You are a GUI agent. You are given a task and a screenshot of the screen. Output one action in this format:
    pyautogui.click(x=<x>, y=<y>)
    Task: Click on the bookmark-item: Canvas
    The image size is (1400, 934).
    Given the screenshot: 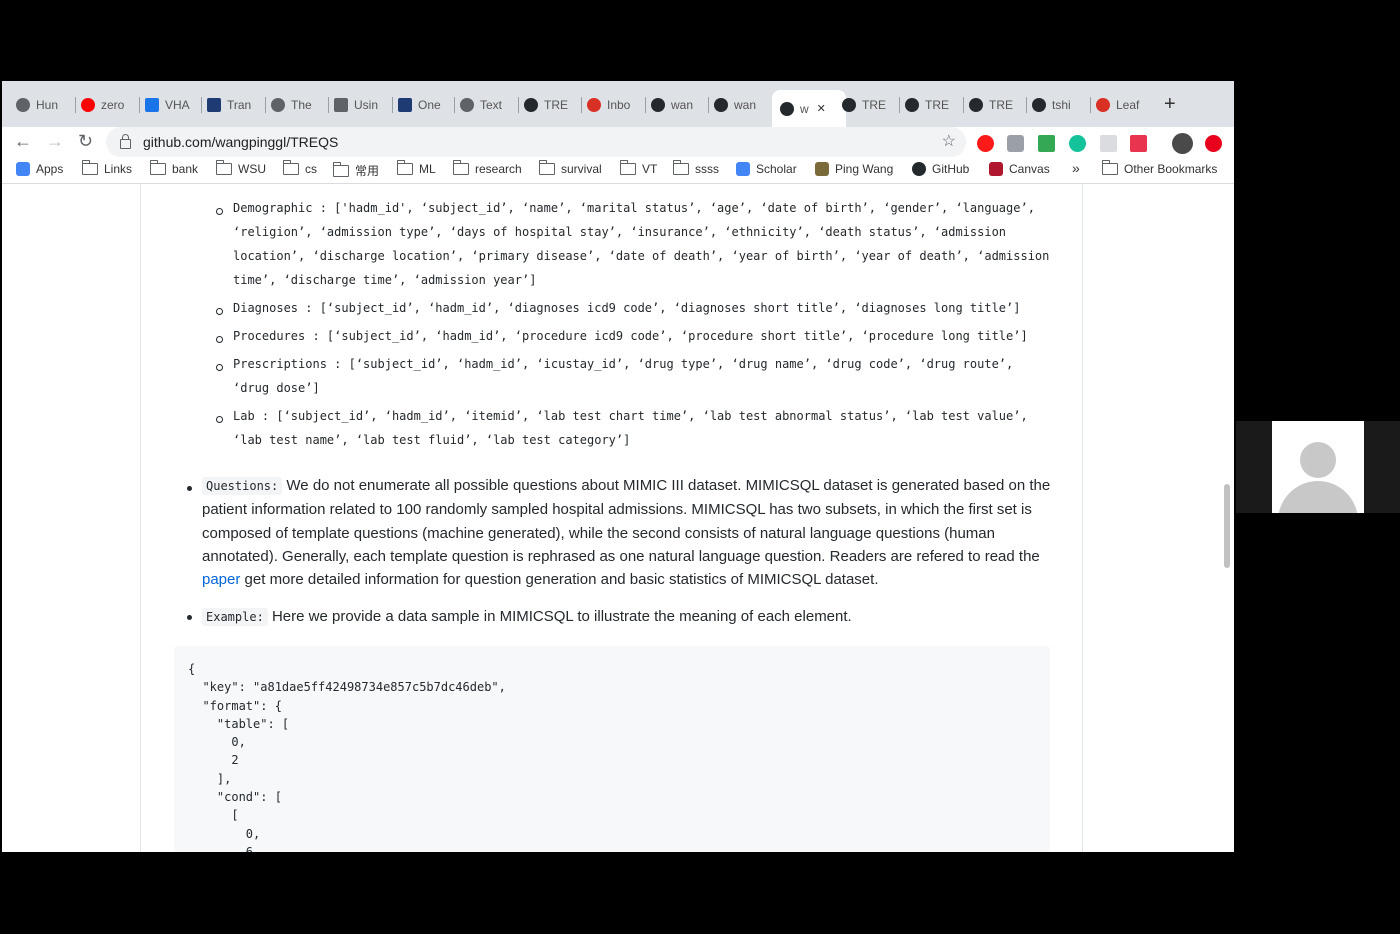 What is the action you would take?
    pyautogui.click(x=1019, y=169)
    